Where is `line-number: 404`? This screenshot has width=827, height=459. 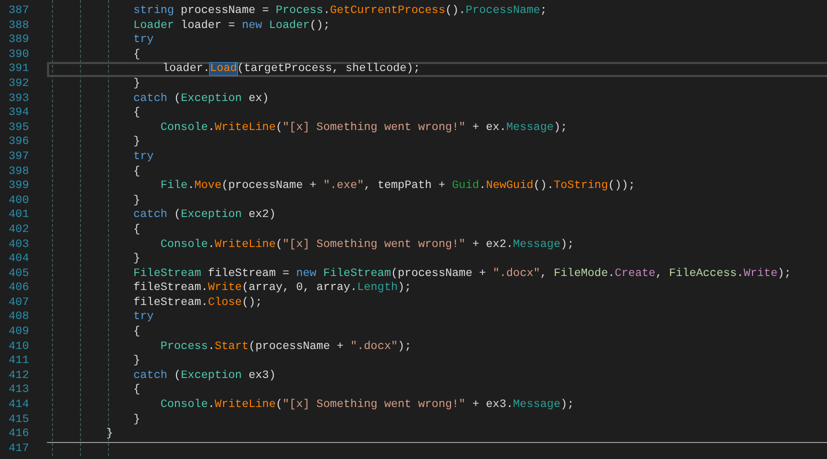 line-number: 404 is located at coordinates (18, 259).